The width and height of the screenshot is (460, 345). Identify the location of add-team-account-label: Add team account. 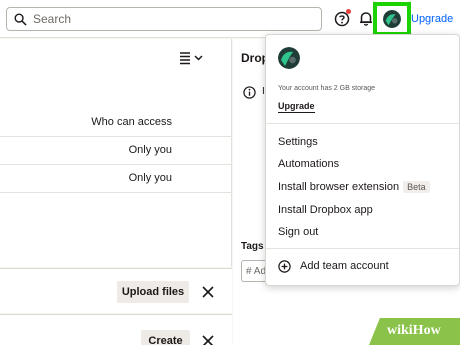
(344, 266).